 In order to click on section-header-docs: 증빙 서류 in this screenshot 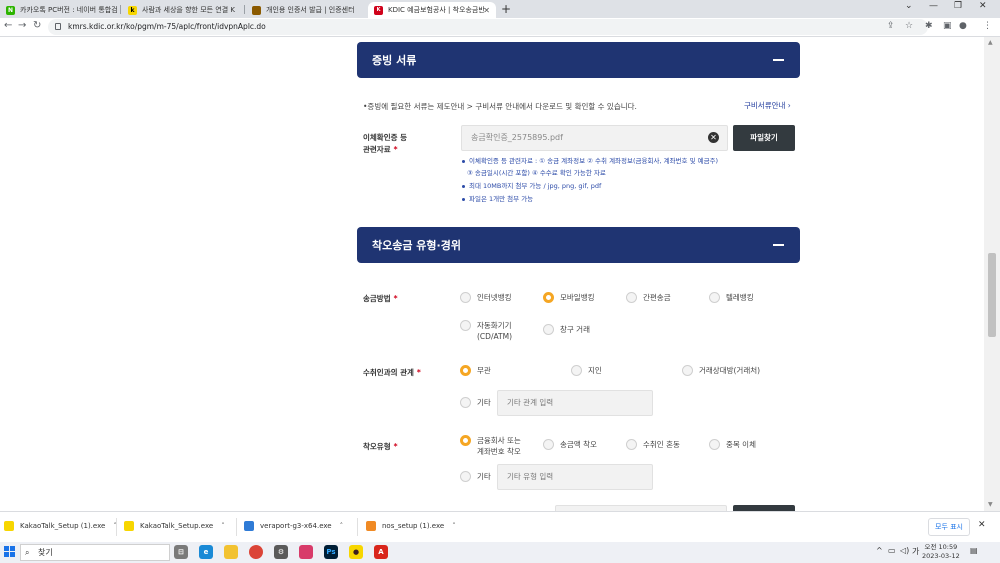, I will do `click(578, 60)`.